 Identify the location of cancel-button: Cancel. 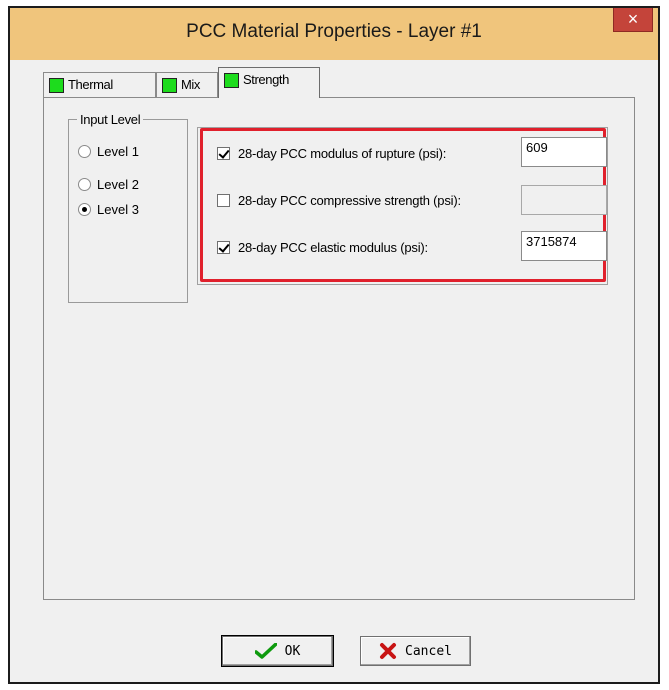
(415, 651).